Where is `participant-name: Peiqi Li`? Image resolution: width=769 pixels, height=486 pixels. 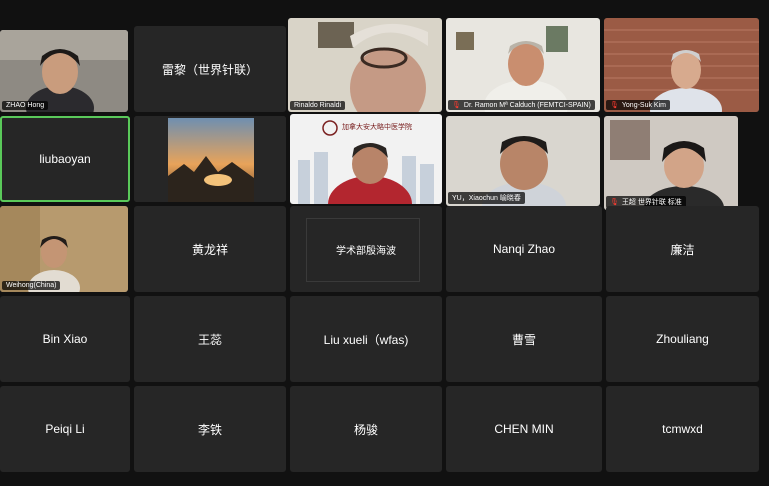 participant-name: Peiqi Li is located at coordinates (65, 429).